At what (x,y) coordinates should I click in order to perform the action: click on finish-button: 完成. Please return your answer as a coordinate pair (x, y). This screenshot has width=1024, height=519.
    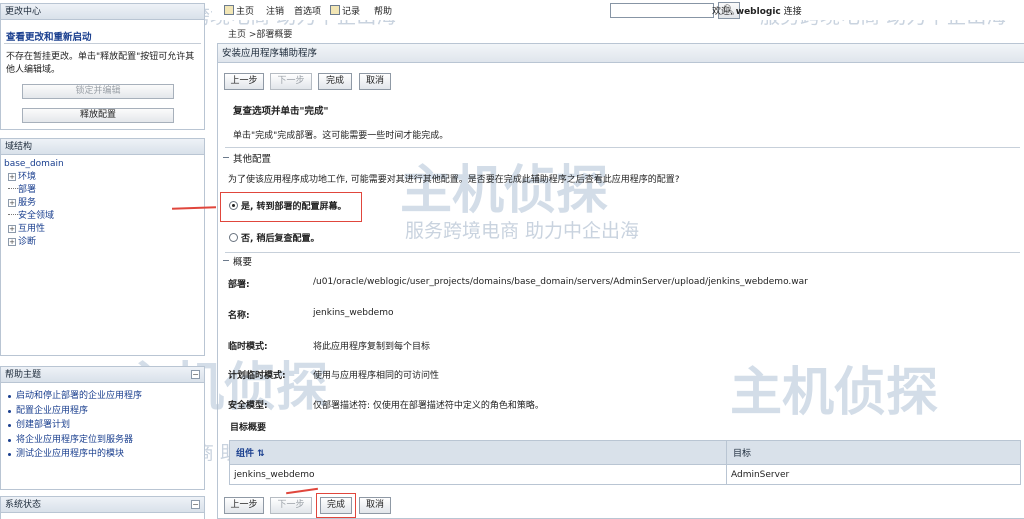
    Looking at the image, I should click on (335, 81).